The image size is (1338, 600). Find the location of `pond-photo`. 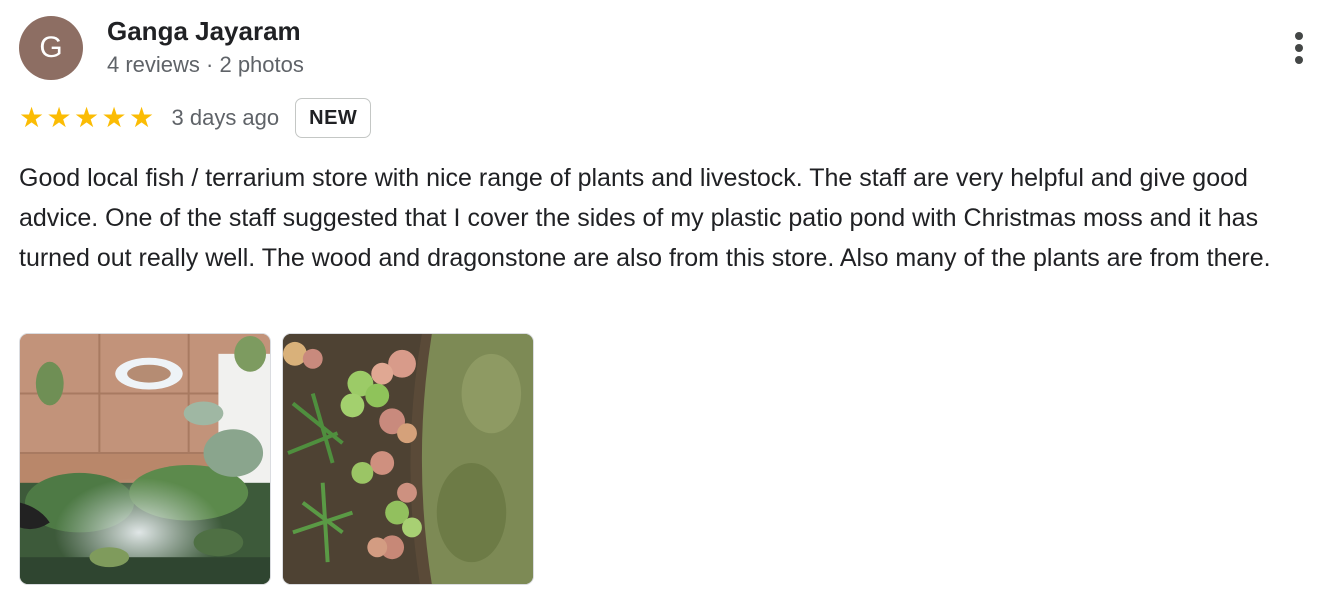

pond-photo is located at coordinates (408, 459).